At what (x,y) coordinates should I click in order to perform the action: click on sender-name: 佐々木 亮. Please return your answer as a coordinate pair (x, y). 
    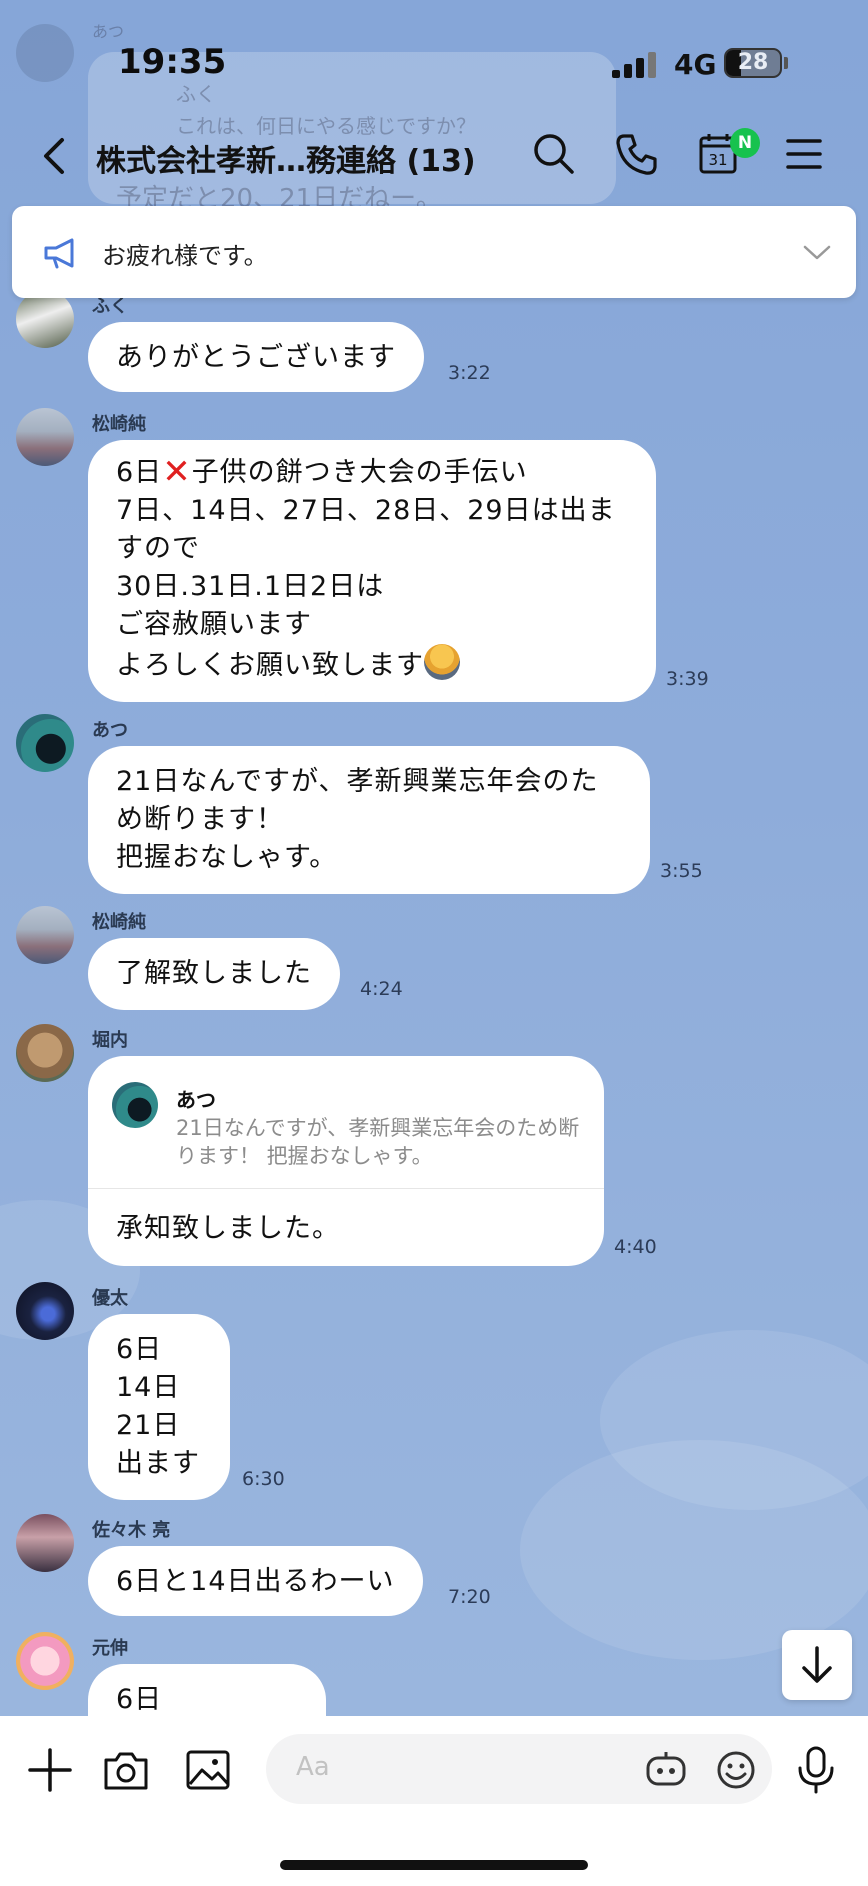
    Looking at the image, I should click on (131, 1530).